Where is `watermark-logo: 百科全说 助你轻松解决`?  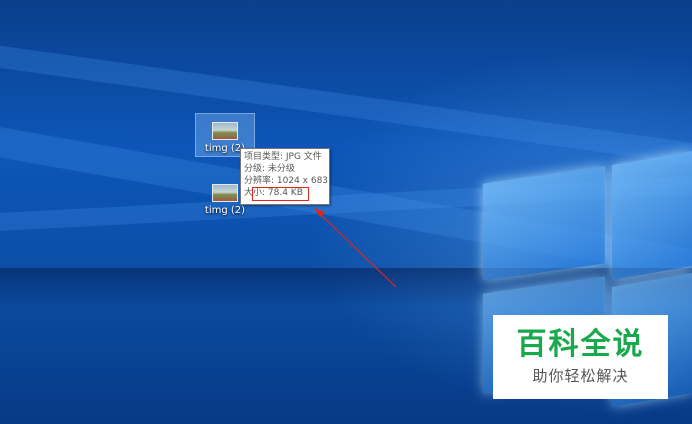 watermark-logo: 百科全说 助你轻松解决 is located at coordinates (580, 357).